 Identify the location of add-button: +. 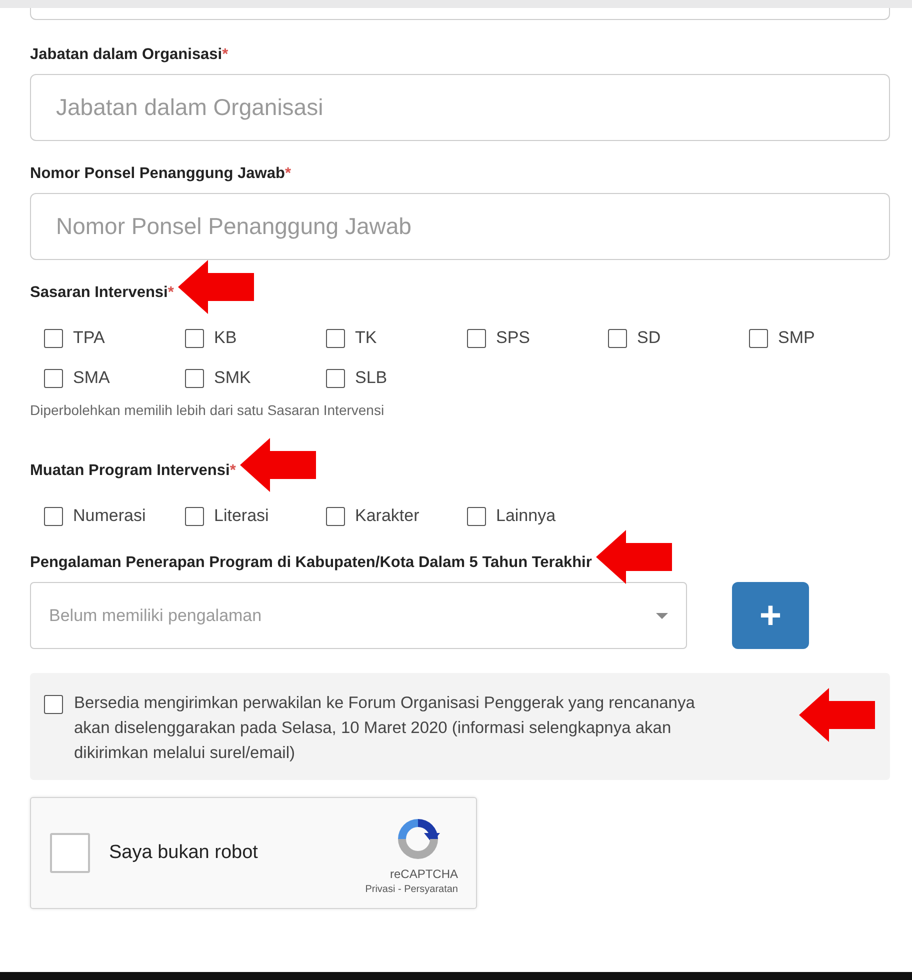
(770, 615).